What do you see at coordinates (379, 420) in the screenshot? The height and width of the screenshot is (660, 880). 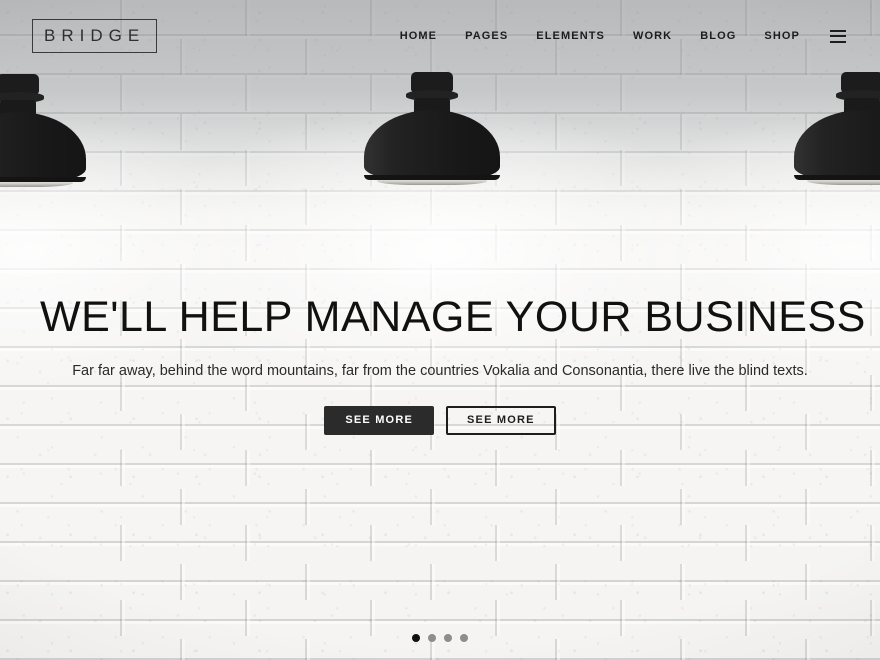 I see `see-more-primary-button: SEE MORE` at bounding box center [379, 420].